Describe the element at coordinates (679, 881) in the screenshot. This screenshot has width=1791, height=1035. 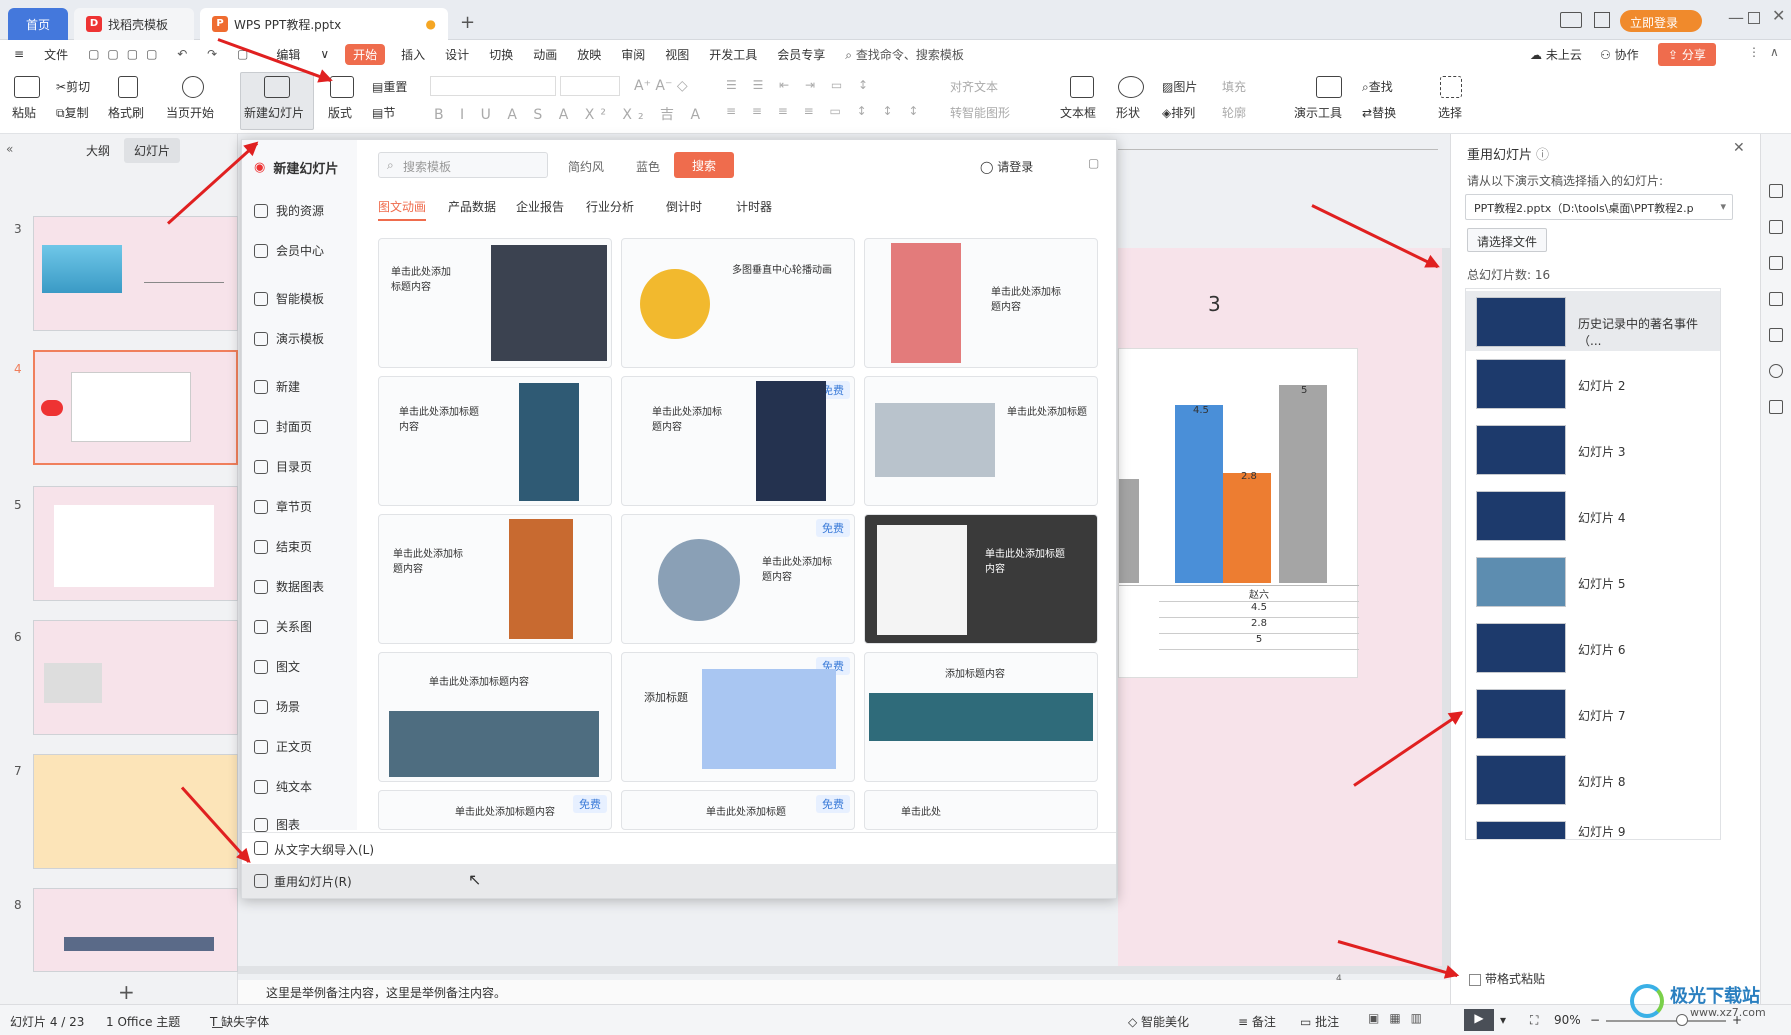
I see `reuse-slides-item: 重用幻灯片(R) ↖` at that location.